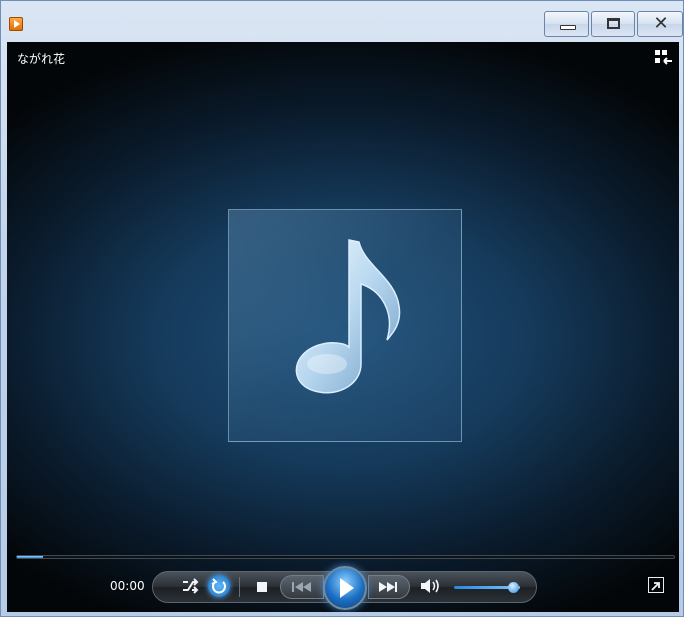  What do you see at coordinates (41, 59) in the screenshot?
I see `track-title: ながれ花` at bounding box center [41, 59].